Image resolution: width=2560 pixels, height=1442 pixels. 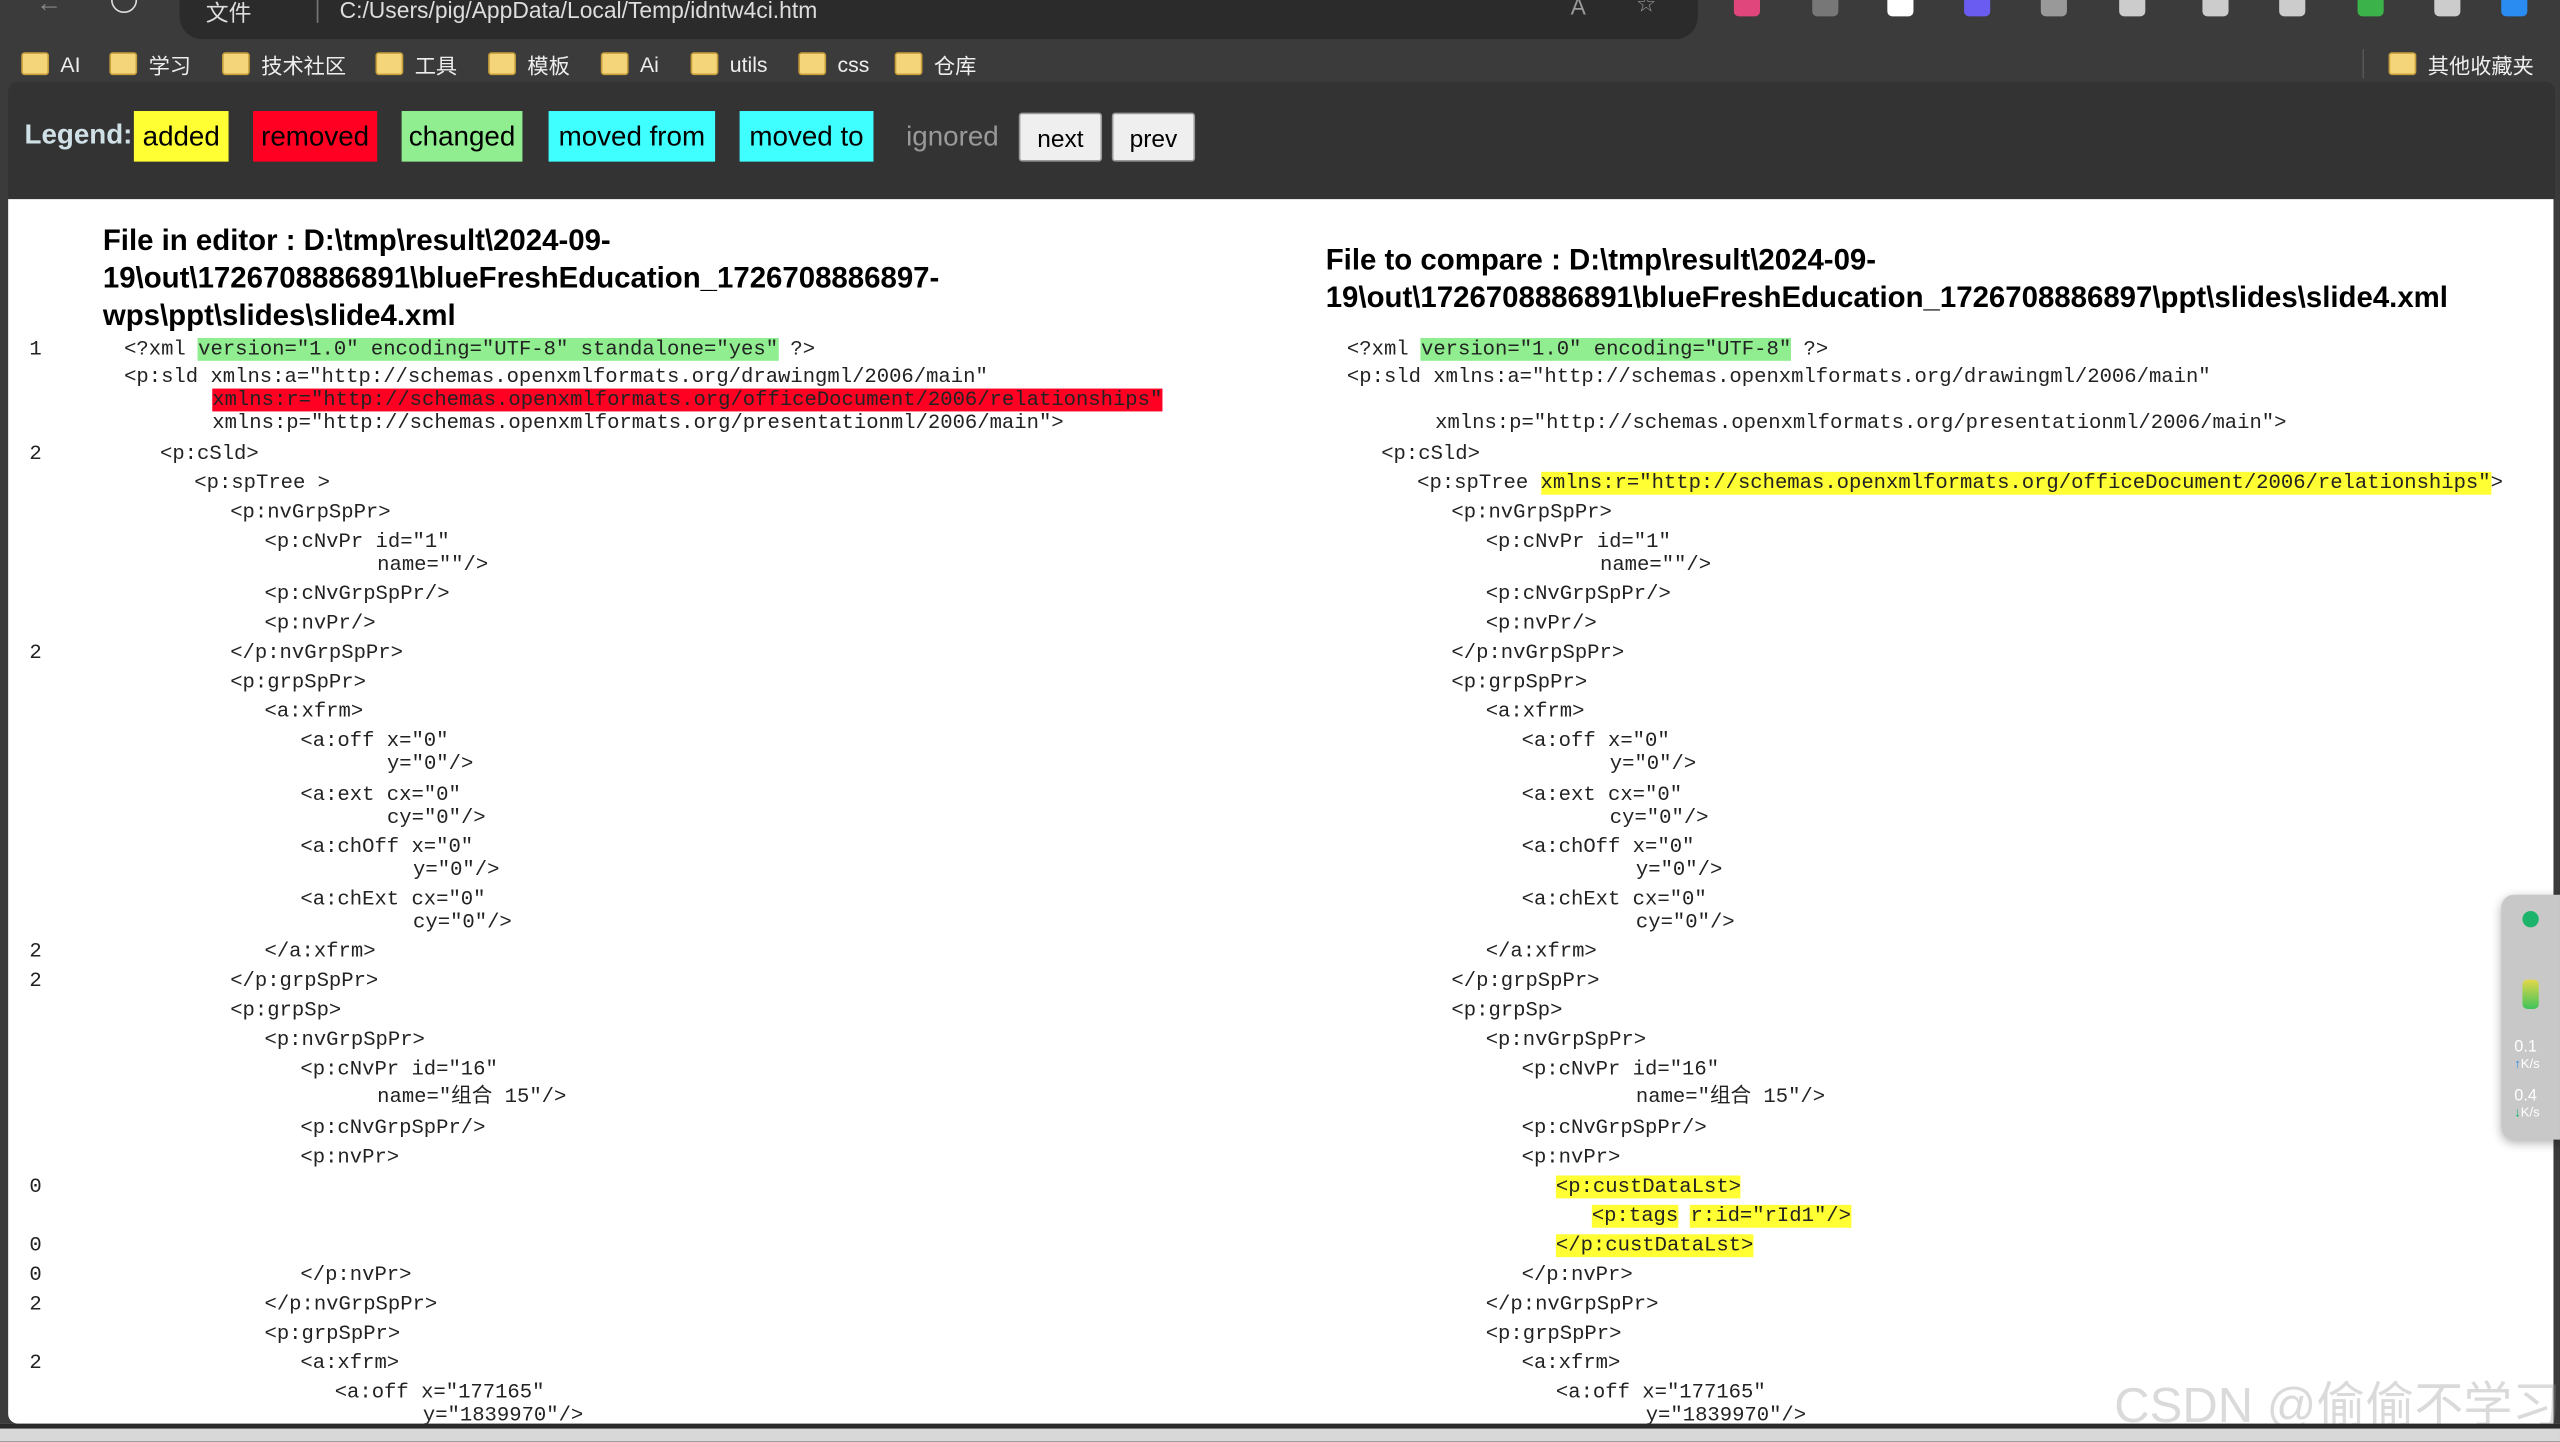 What do you see at coordinates (1525, 980) in the screenshot?
I see `code-segment: </p:grpSpPr>` at bounding box center [1525, 980].